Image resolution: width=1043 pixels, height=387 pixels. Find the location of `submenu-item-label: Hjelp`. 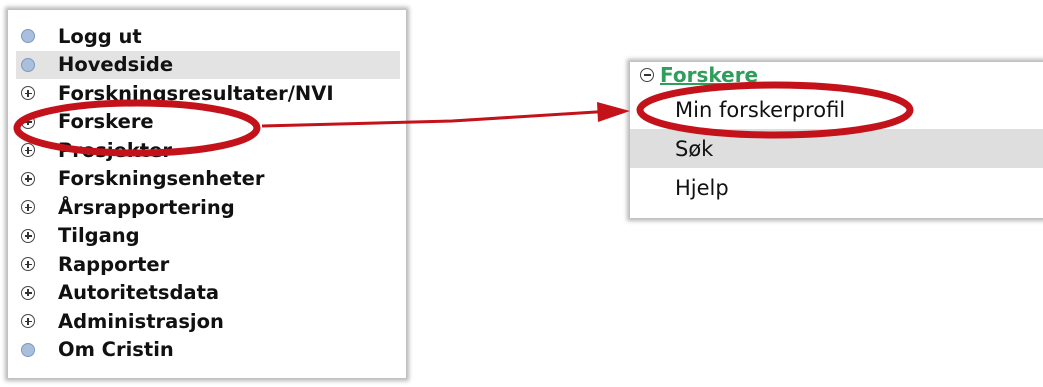

submenu-item-label: Hjelp is located at coordinates (702, 187).